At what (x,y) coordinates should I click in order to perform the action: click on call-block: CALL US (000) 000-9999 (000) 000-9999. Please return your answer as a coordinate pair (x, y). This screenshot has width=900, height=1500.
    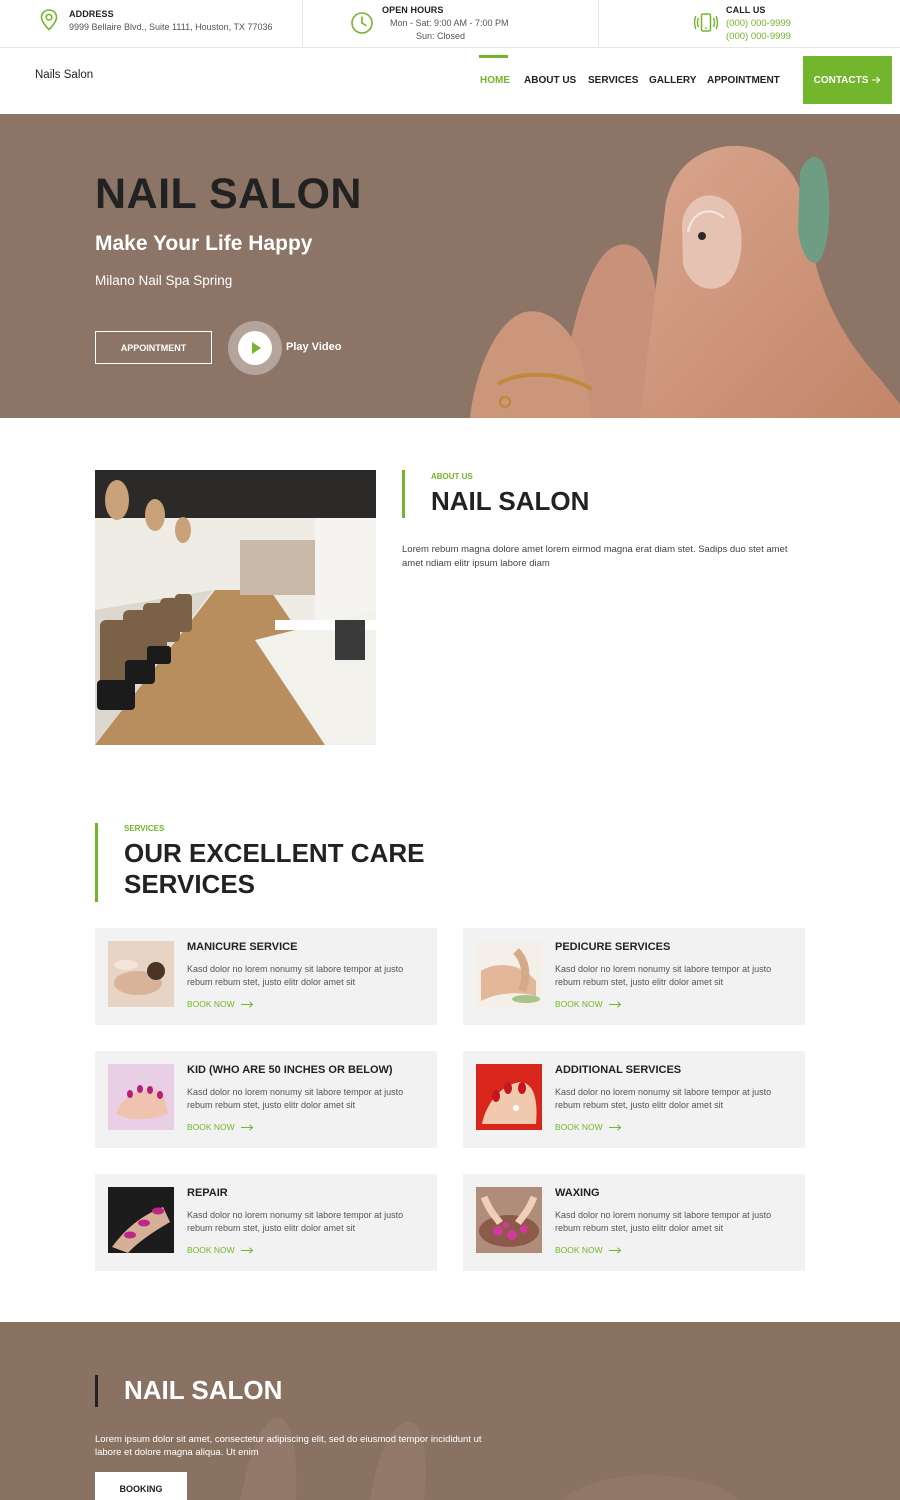
    Looking at the image, I should click on (749, 24).